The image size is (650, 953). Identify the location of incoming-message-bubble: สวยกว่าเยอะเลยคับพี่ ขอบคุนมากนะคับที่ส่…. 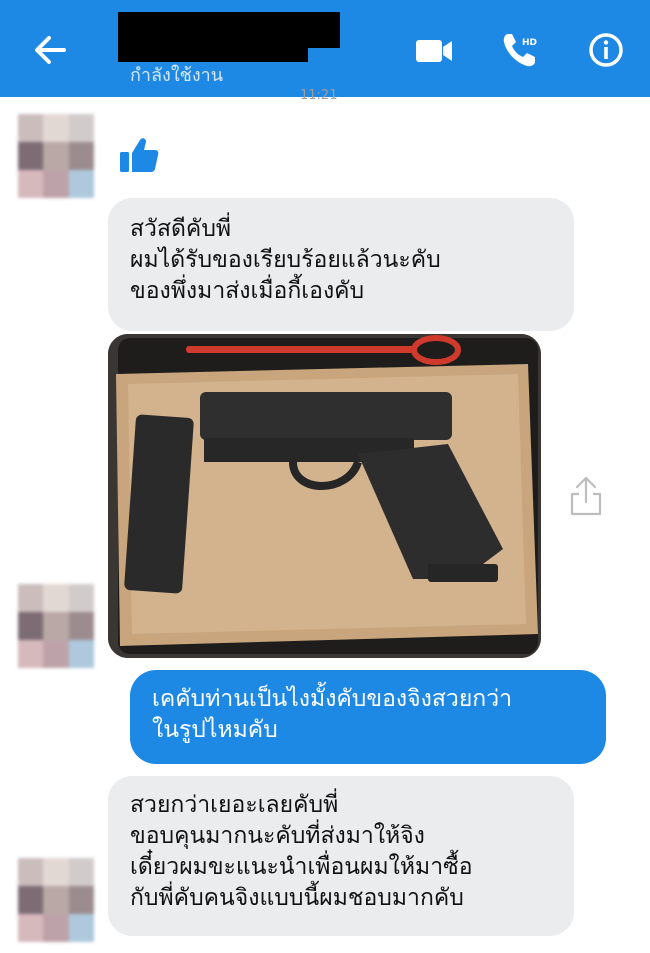
(341, 856).